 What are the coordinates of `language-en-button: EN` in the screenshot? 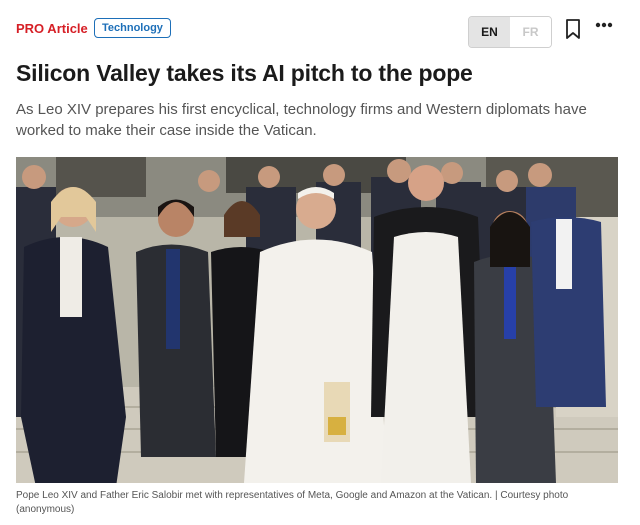 It's located at (489, 32).